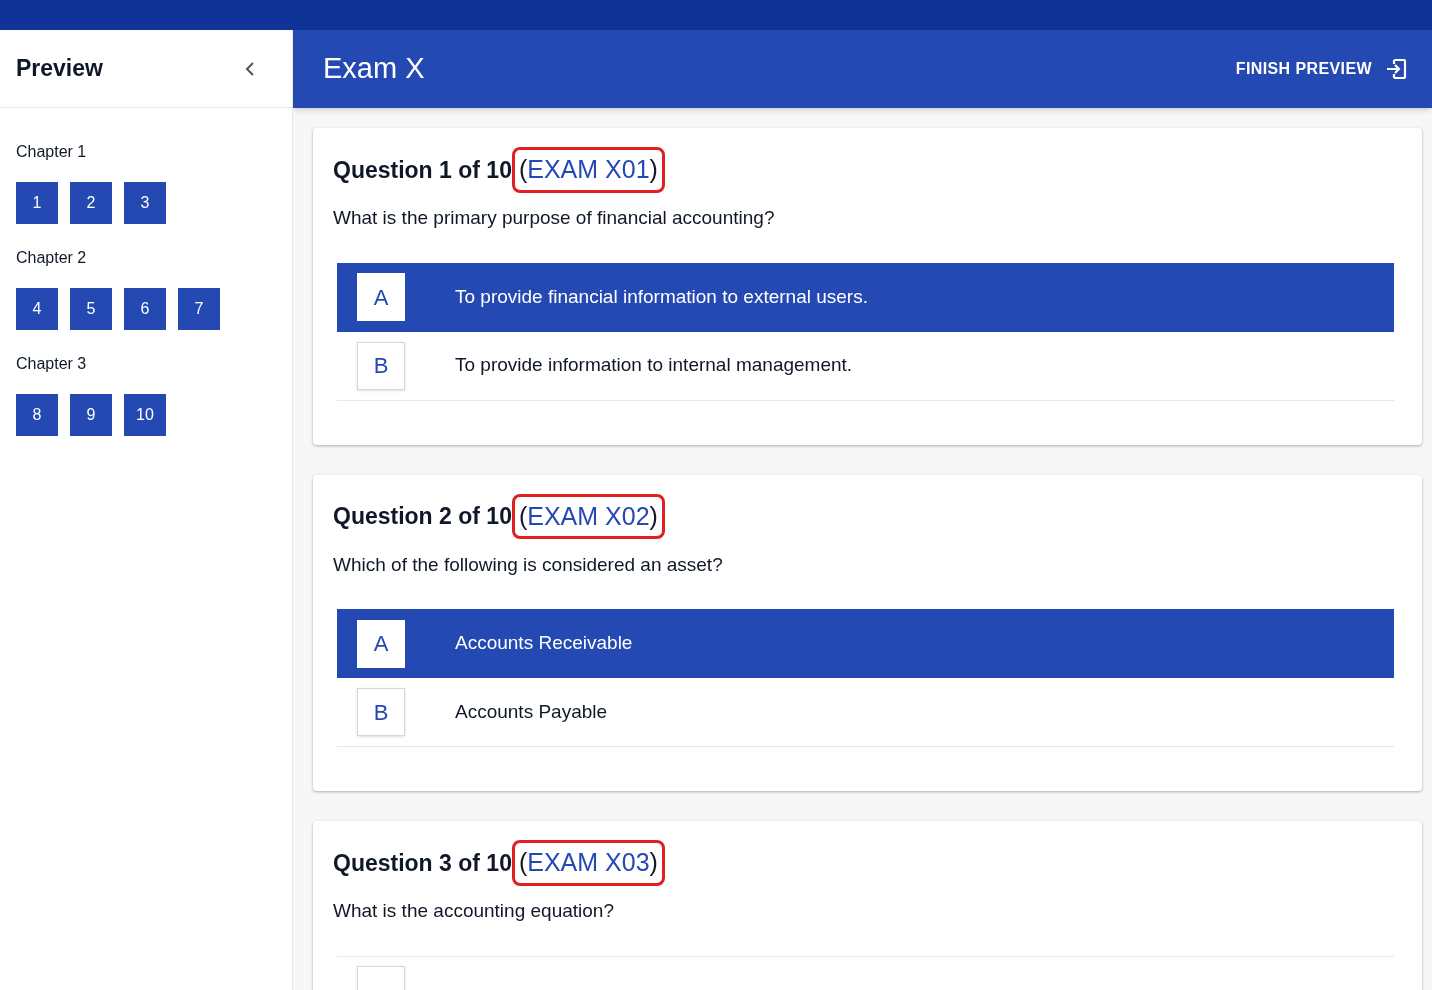  What do you see at coordinates (37, 309) in the screenshot?
I see `question-number-button: 4` at bounding box center [37, 309].